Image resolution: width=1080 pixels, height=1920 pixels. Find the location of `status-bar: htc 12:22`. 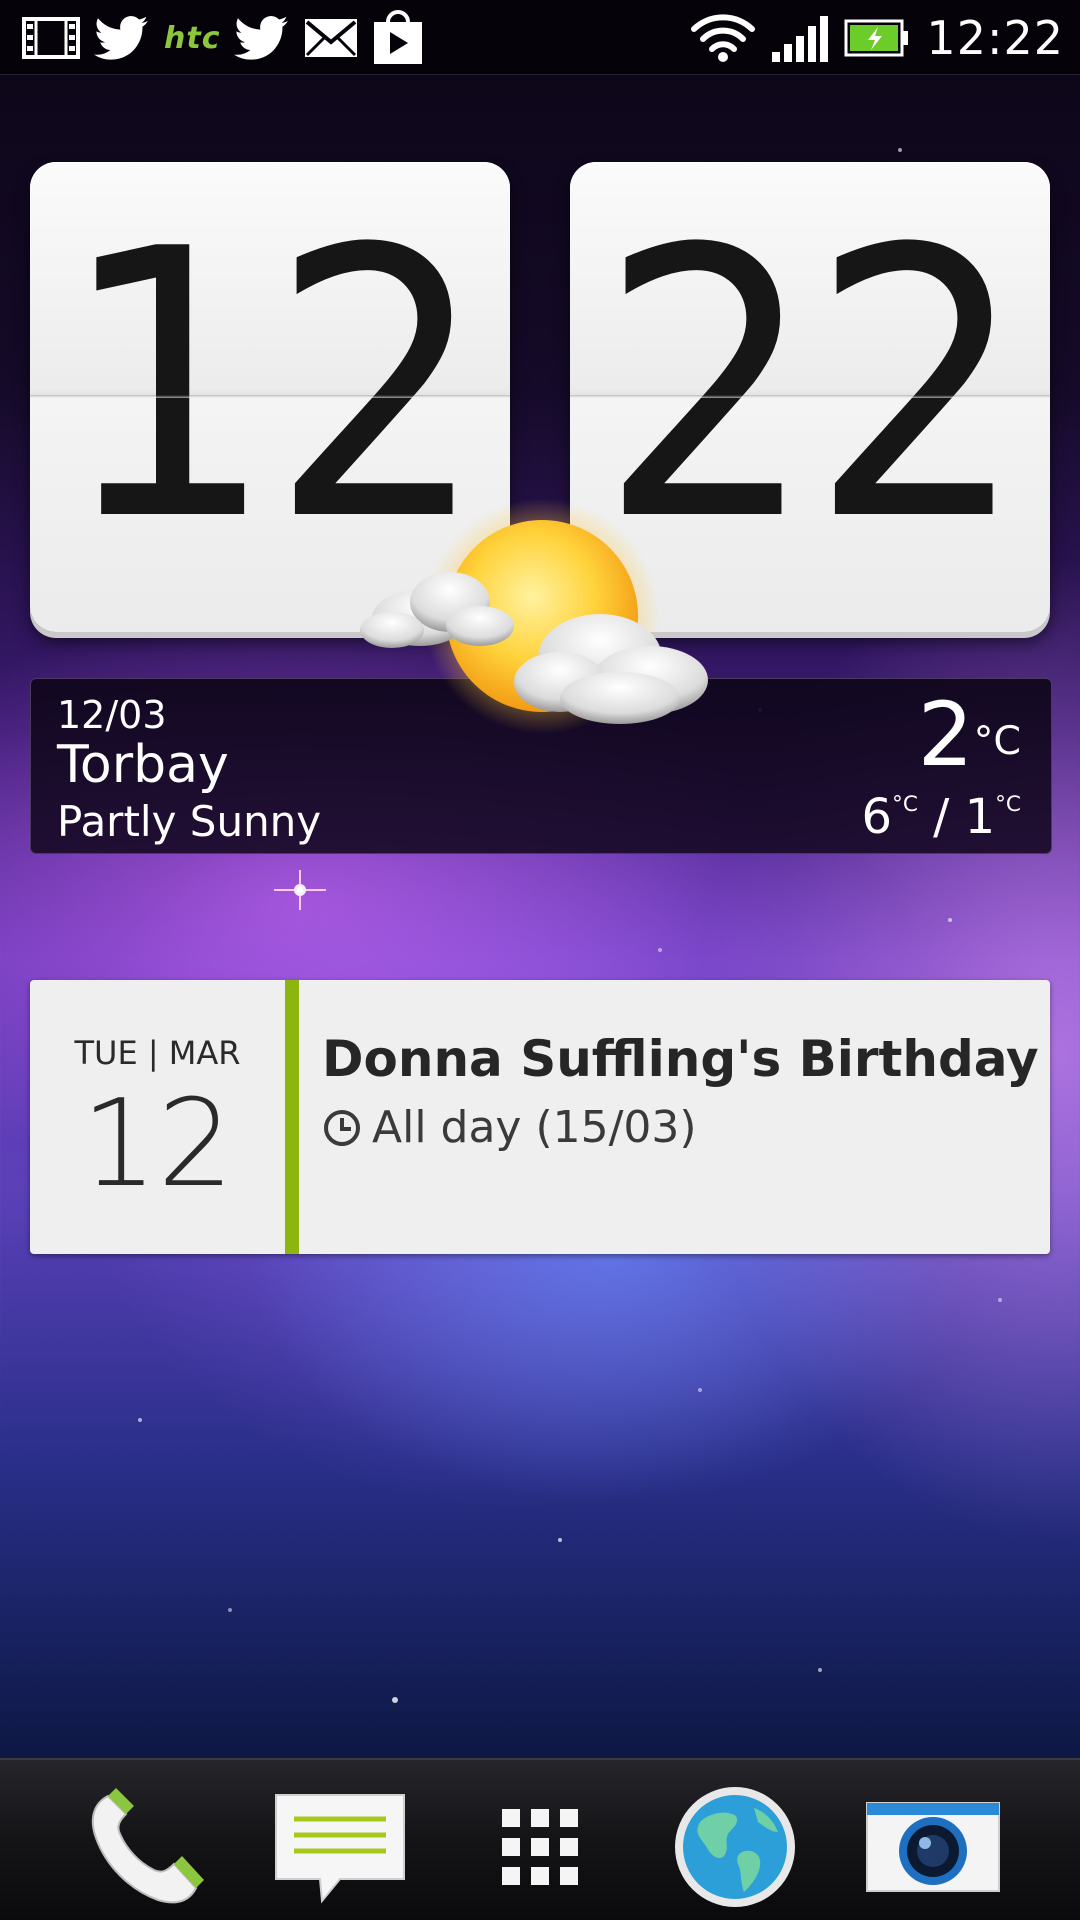

status-bar: htc 12:22 is located at coordinates (540, 37).